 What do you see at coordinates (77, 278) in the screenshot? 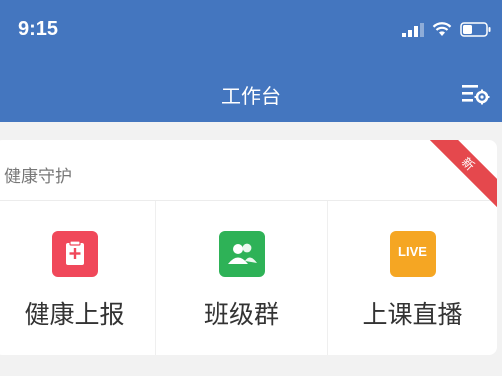
I see `health-report-tile: 健康上报` at bounding box center [77, 278].